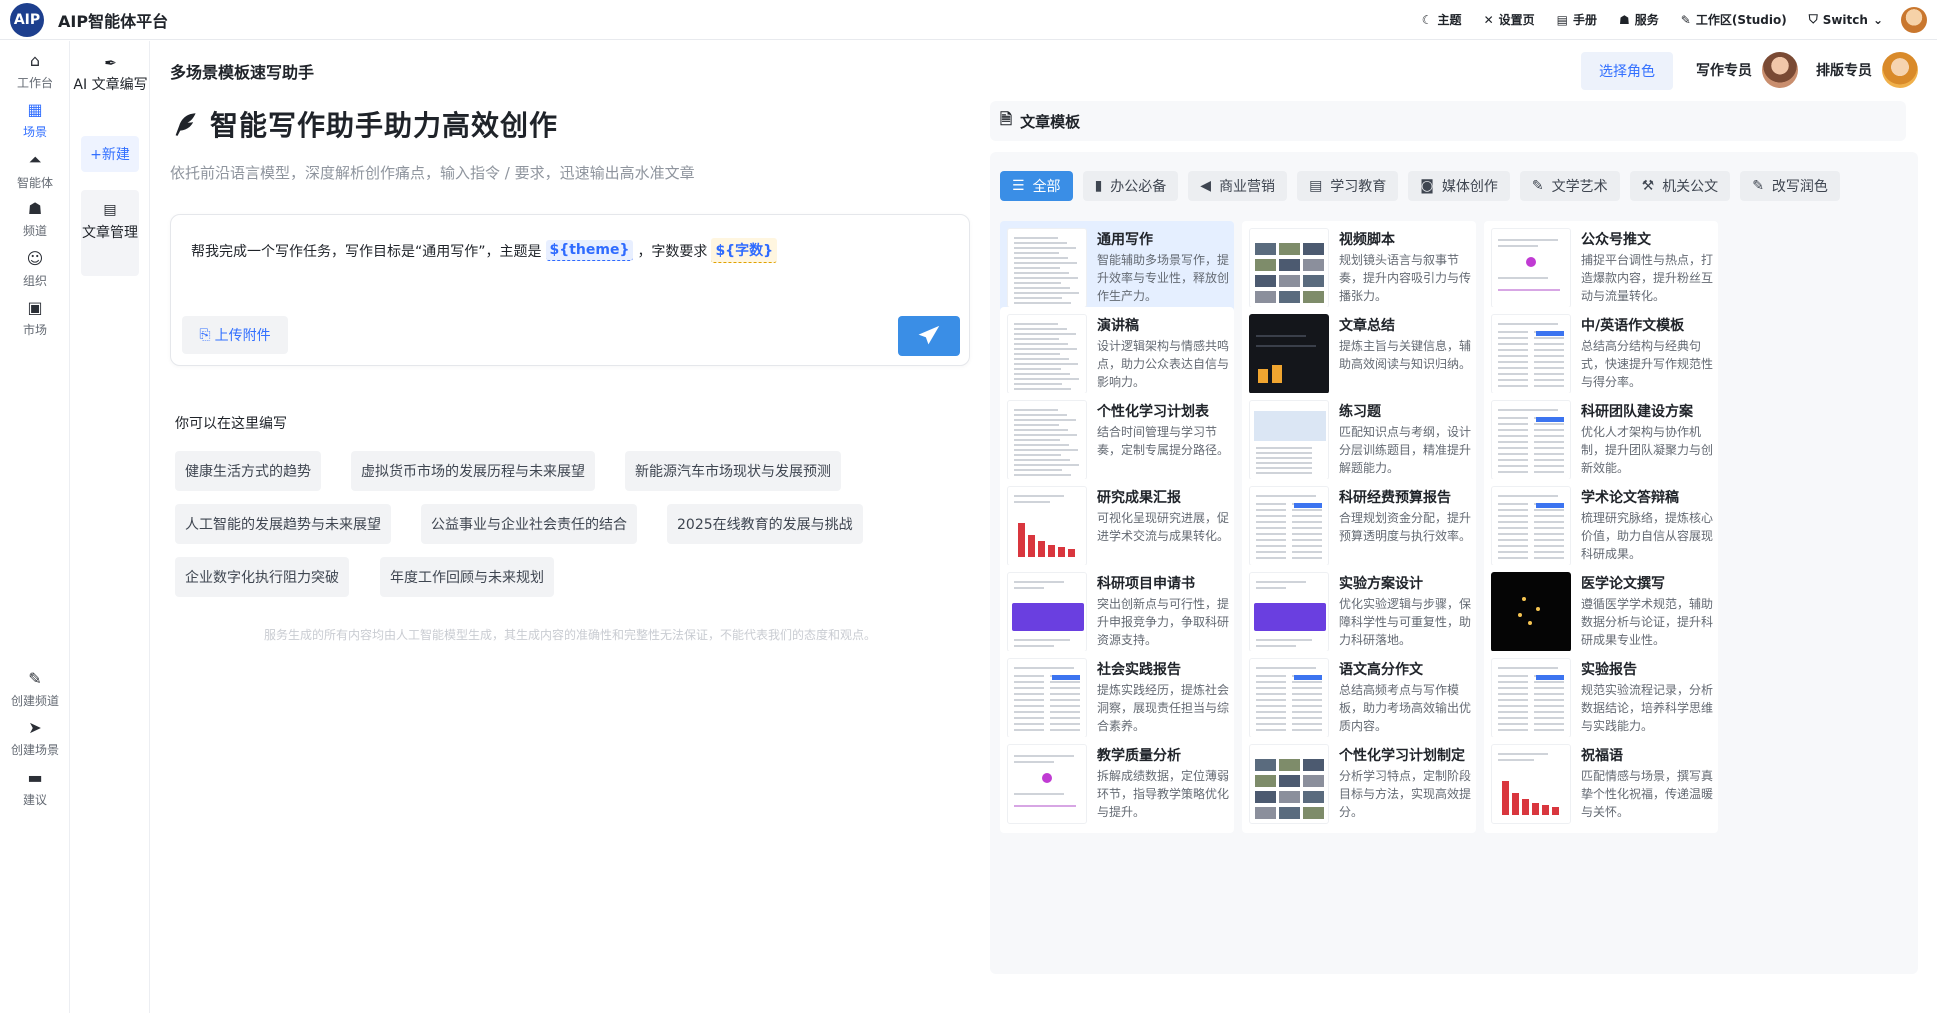  Describe the element at coordinates (1130, 186) in the screenshot. I see `template-tab: ▮ 办公必备` at that location.